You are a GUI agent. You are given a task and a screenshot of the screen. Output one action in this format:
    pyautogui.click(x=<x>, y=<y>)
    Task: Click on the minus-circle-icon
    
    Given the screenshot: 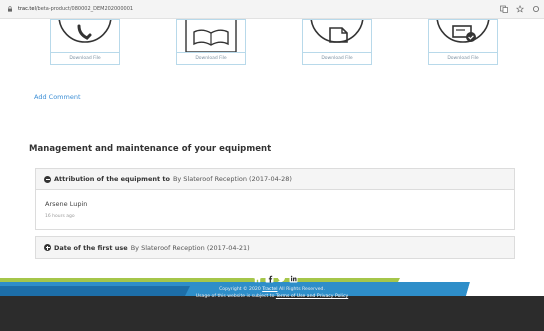 What is the action you would take?
    pyautogui.click(x=47, y=179)
    